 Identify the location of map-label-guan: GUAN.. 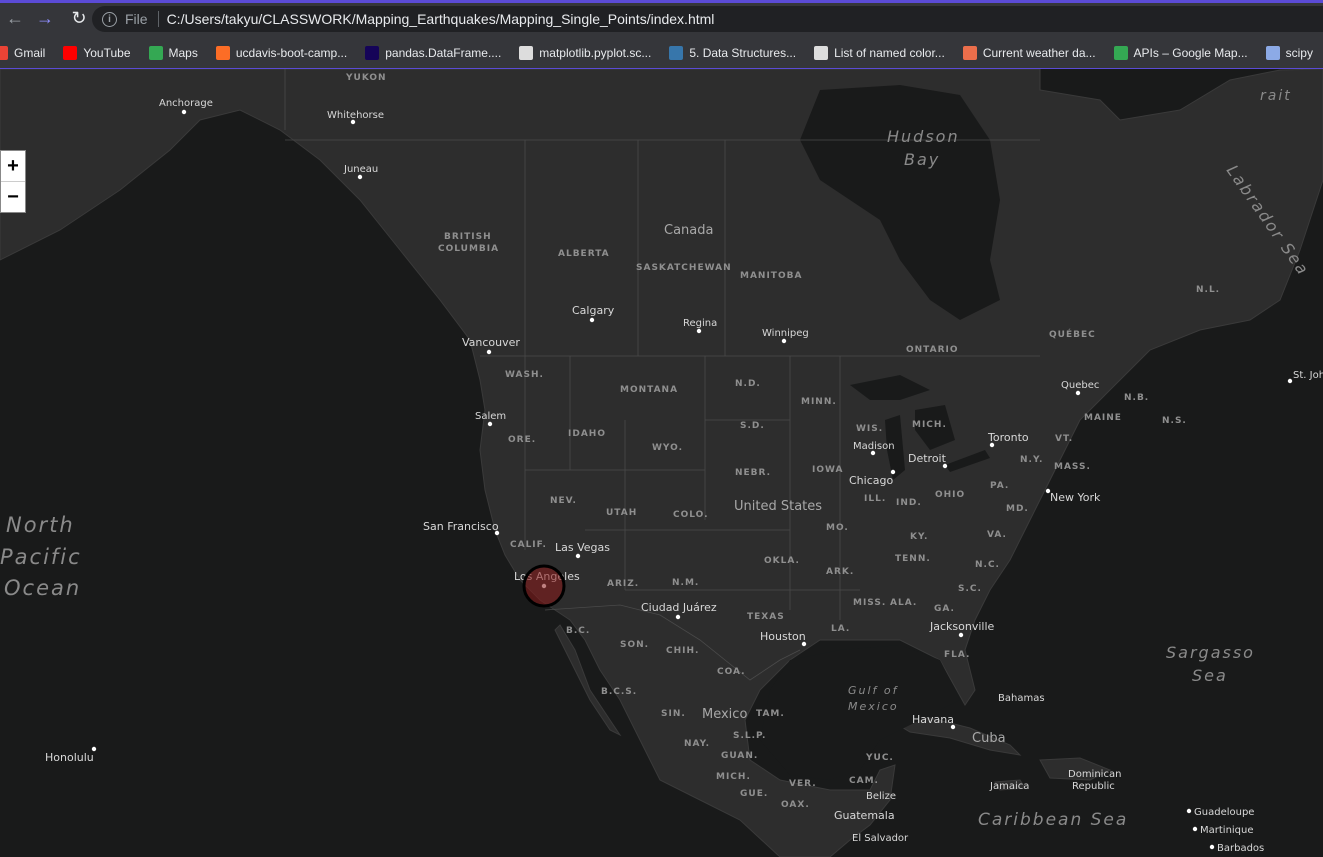
(739, 756).